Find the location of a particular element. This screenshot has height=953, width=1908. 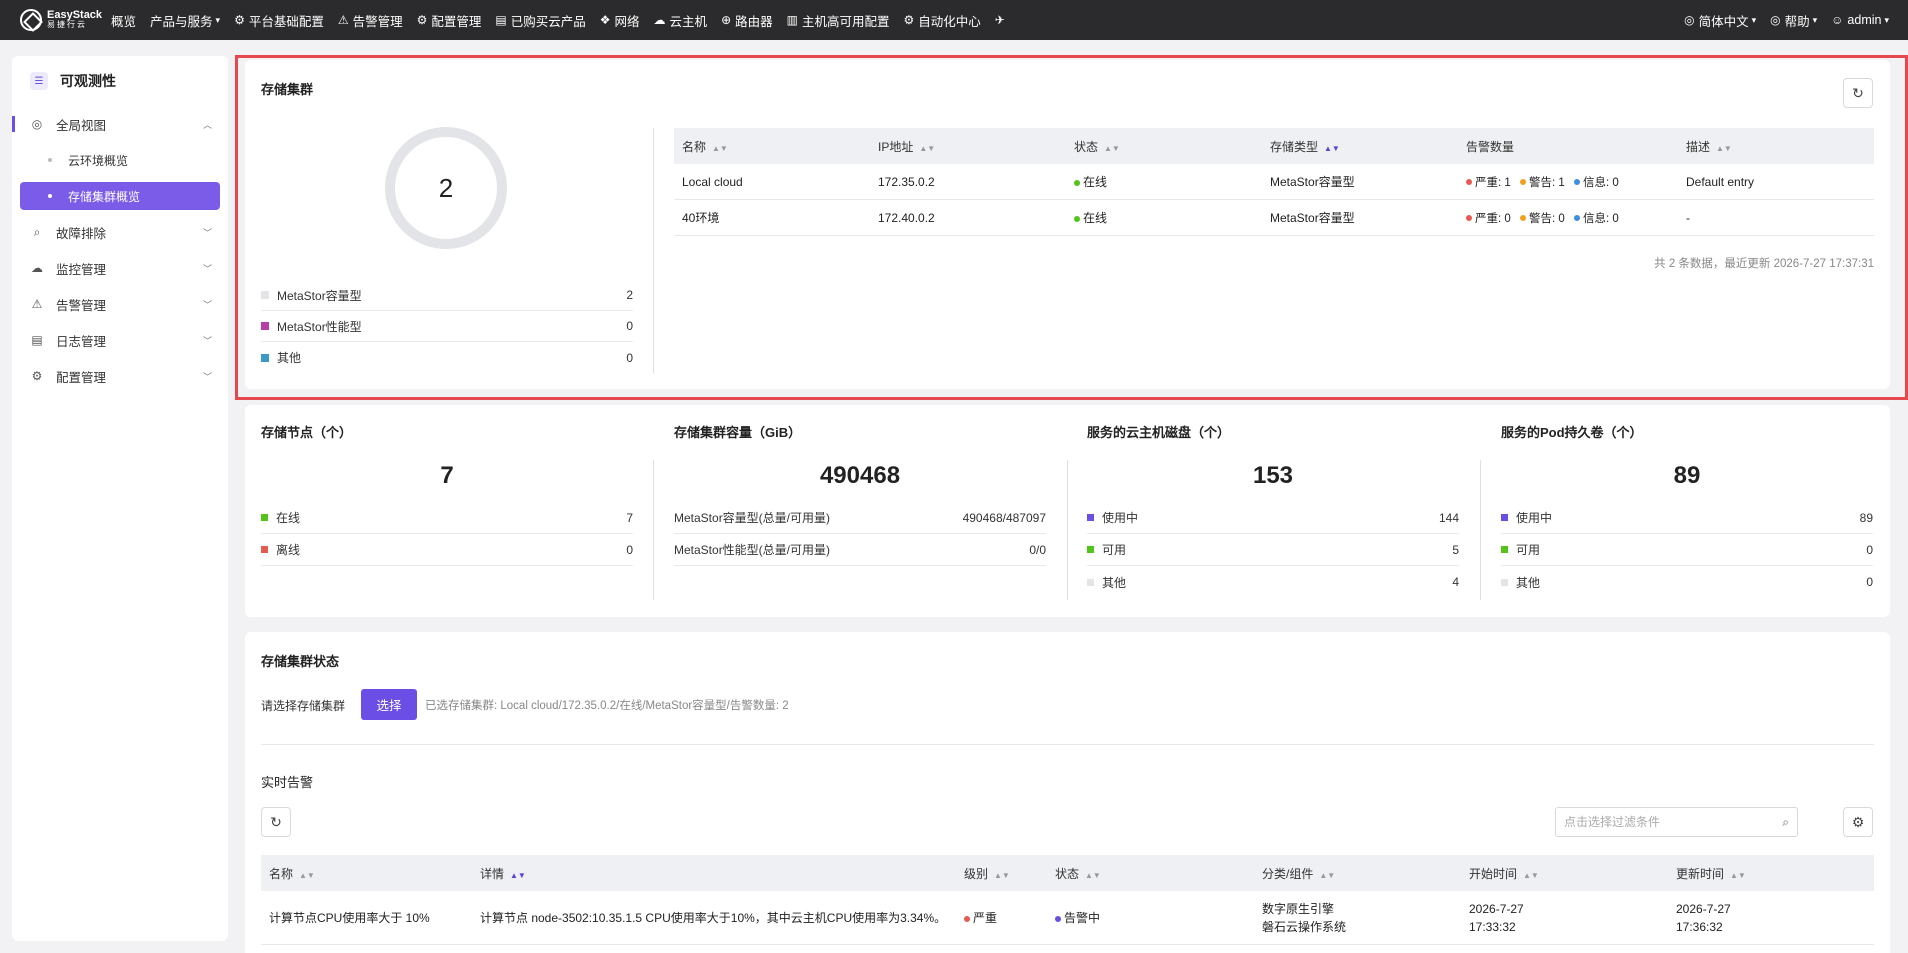

stat-value: 89 is located at coordinates (1687, 475).